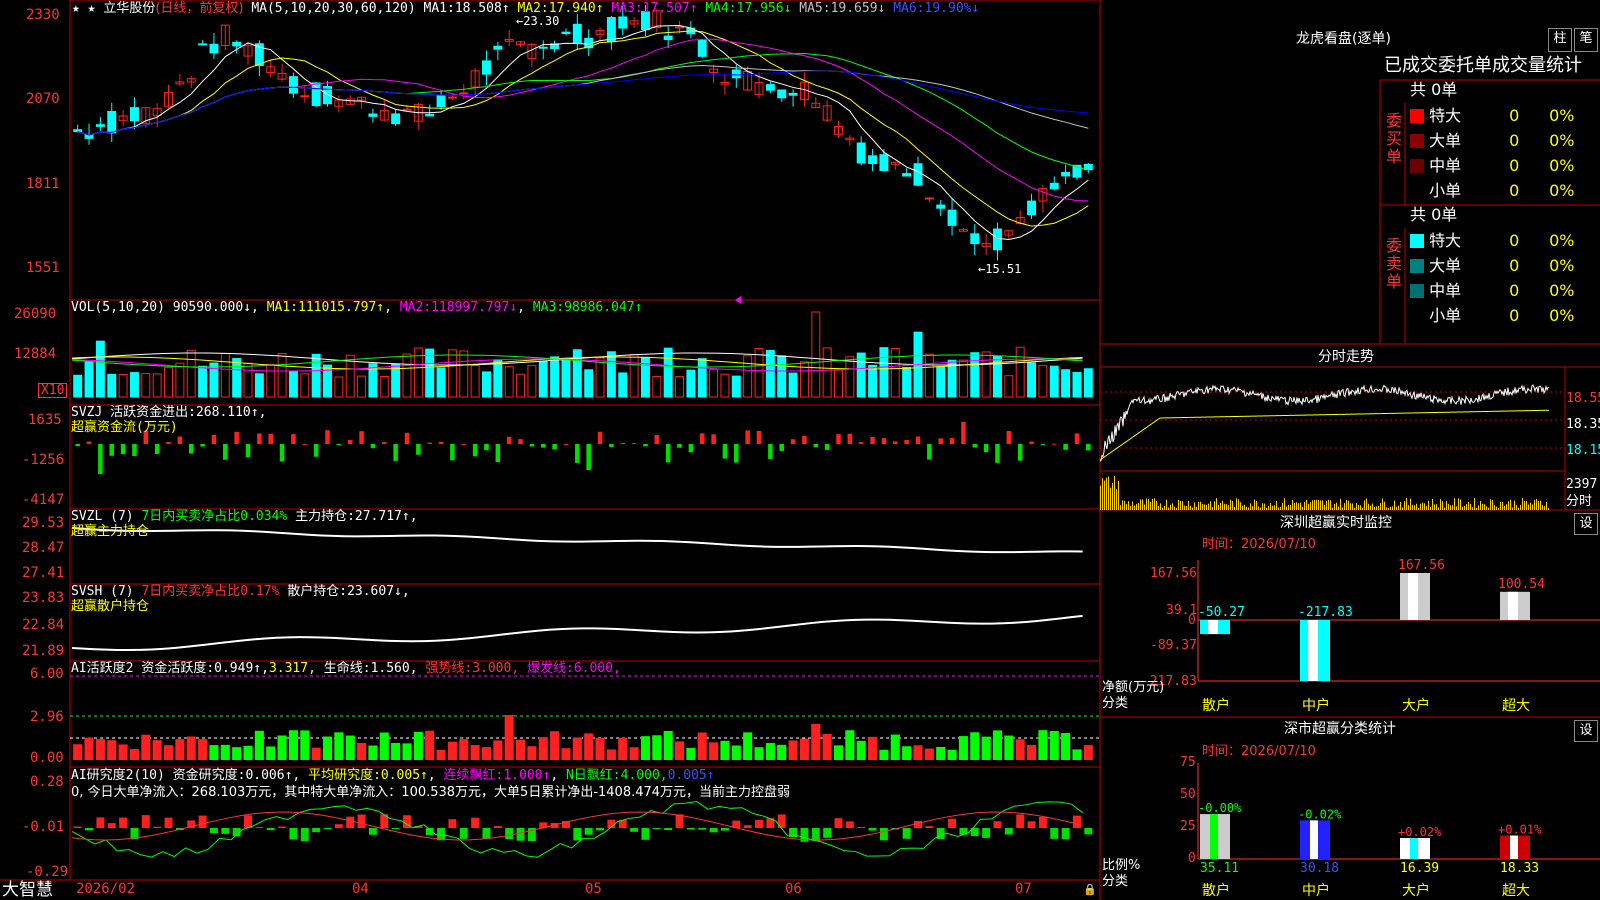 This screenshot has height=900, width=1600. I want to click on buy-row-3: 中单 0 0%, so click(1505, 166).